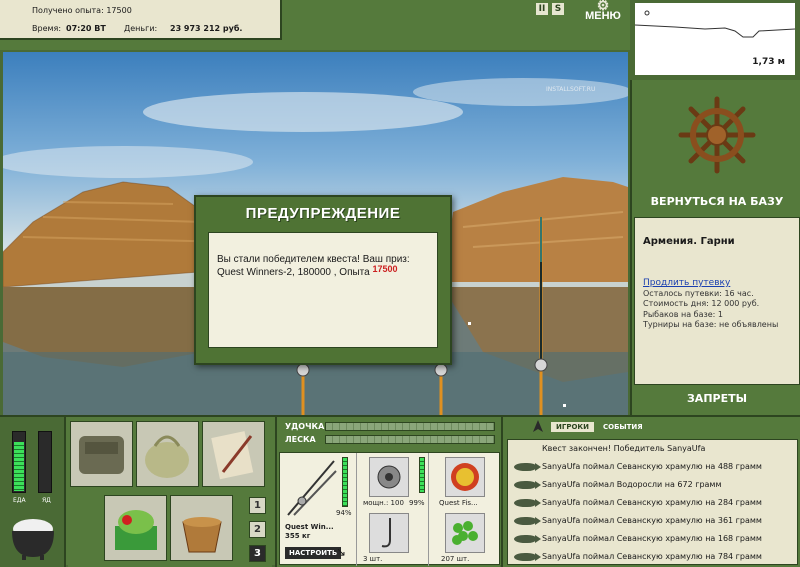  Describe the element at coordinates (47, 28) in the screenshot. I see `time-label: Время:` at that location.